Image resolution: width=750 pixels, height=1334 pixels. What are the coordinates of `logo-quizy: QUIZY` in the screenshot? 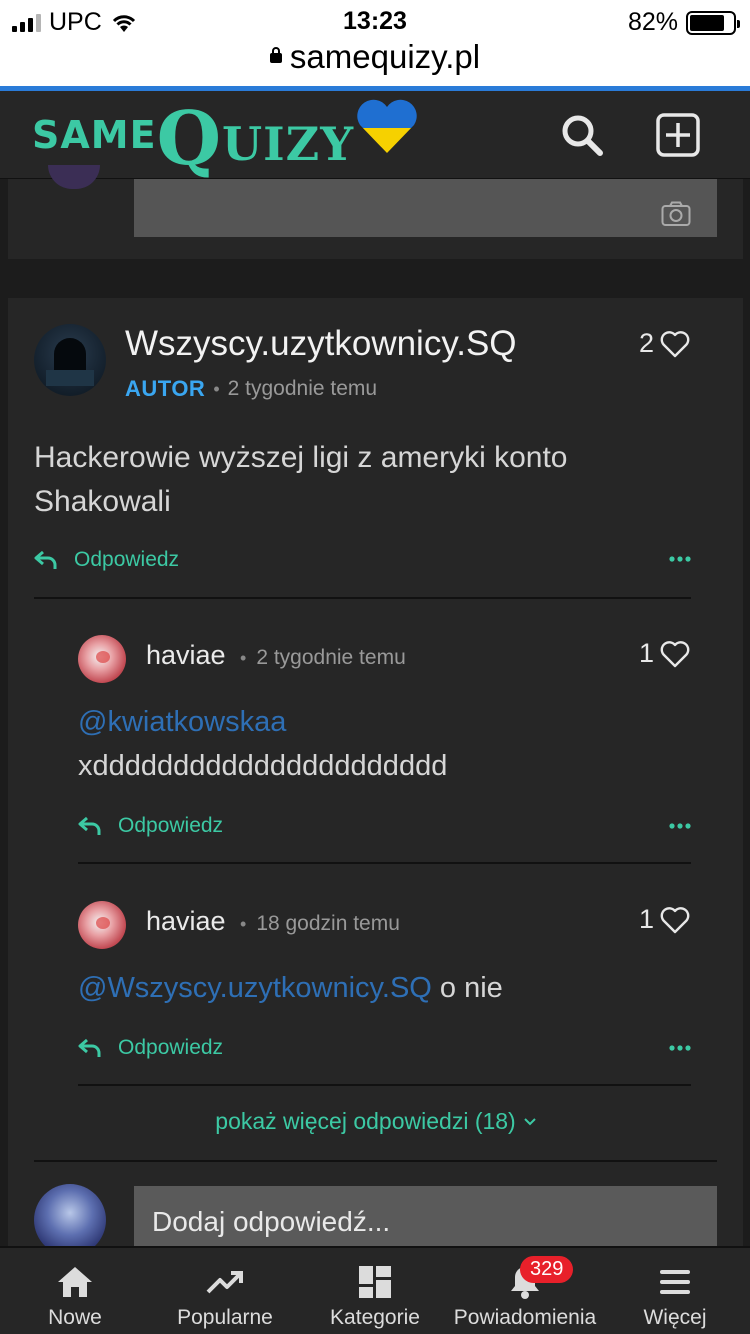 It's located at (255, 139).